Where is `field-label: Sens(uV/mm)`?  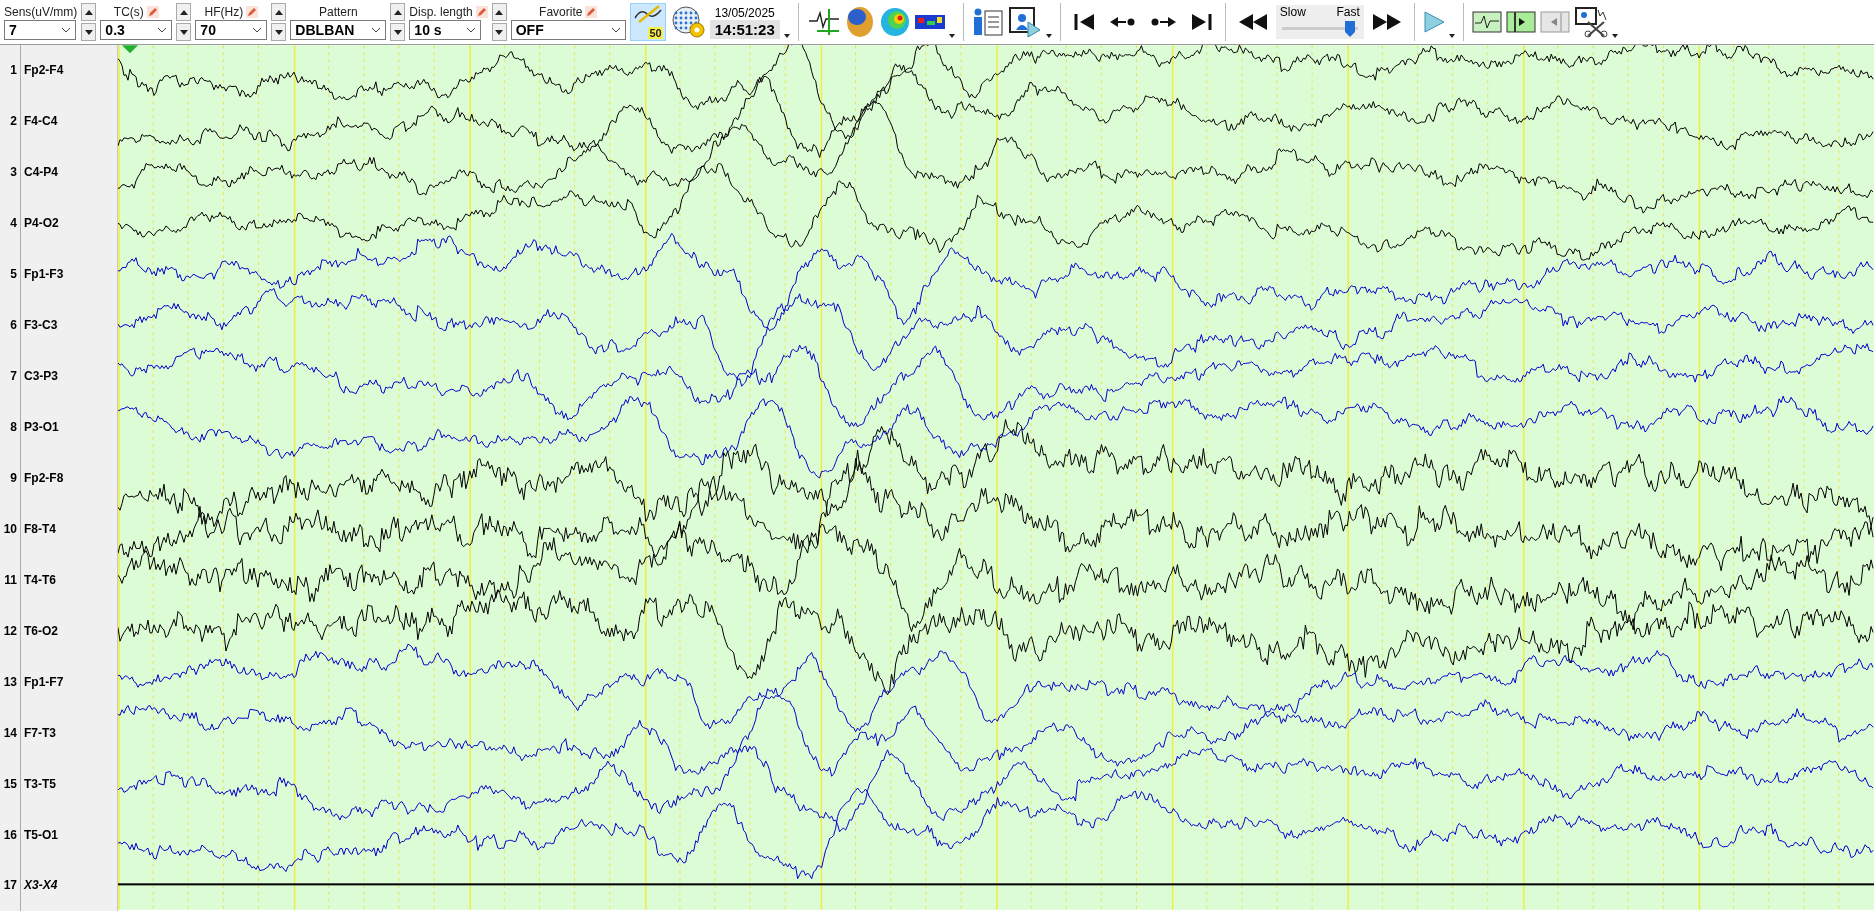
field-label: Sens(uV/mm) is located at coordinates (41, 12).